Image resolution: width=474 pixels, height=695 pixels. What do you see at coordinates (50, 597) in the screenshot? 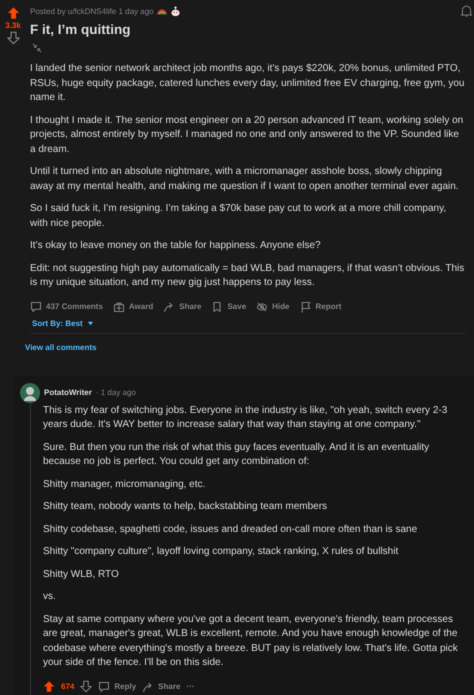
I see `comment-paragraph: vs.` at bounding box center [50, 597].